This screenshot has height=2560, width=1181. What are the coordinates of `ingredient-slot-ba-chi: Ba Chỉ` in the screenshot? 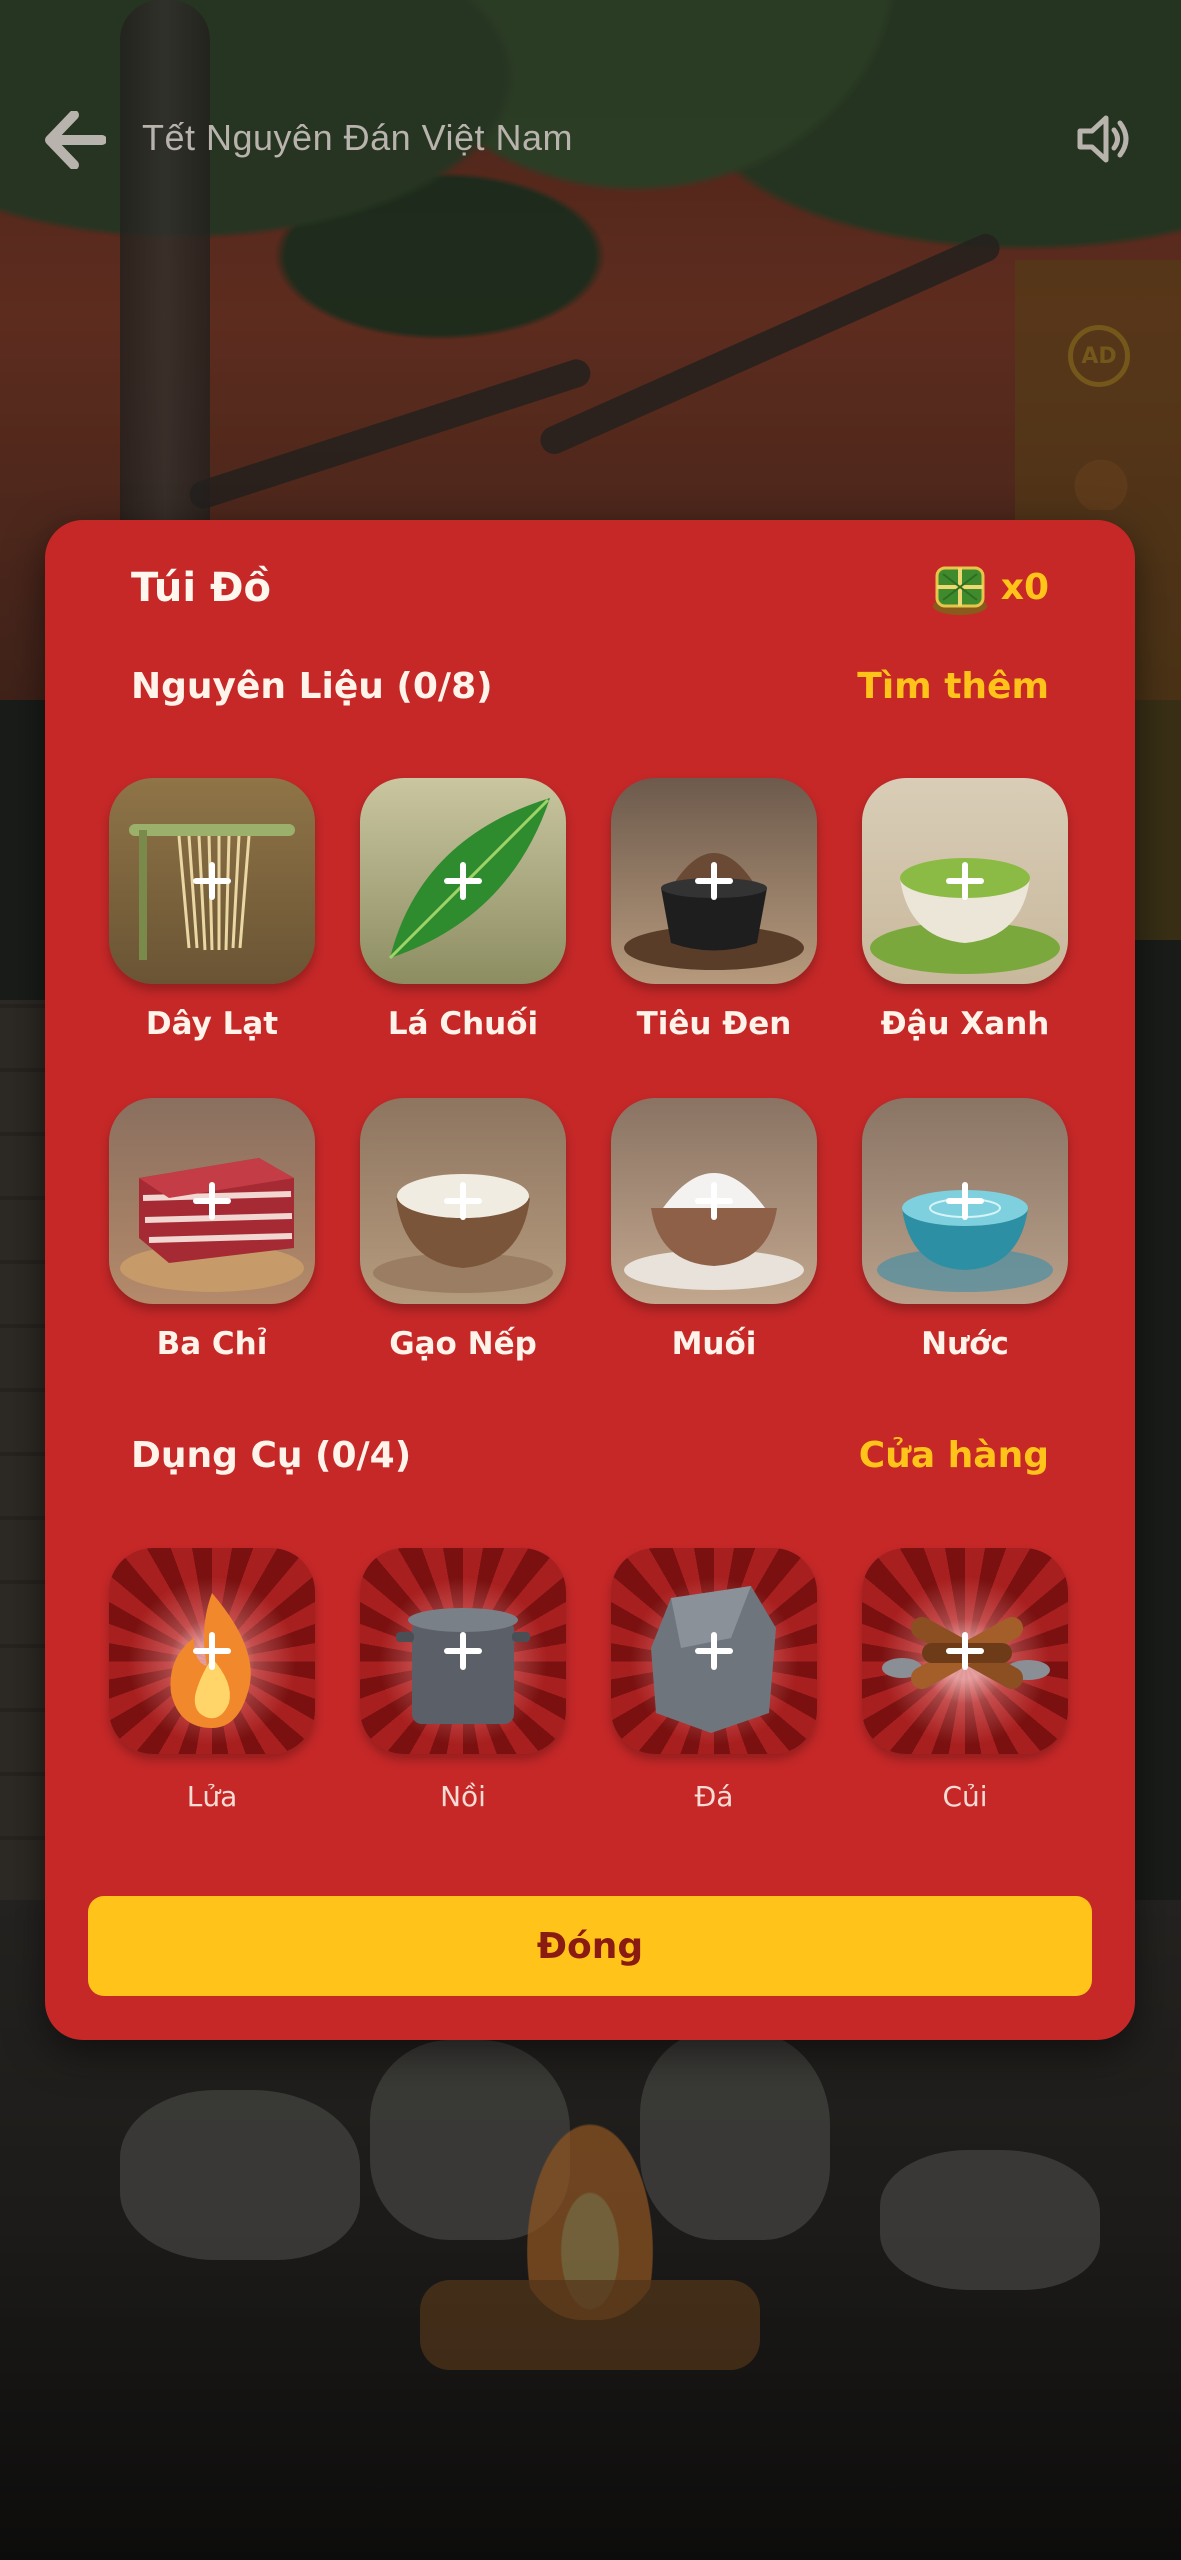 It's located at (212, 1230).